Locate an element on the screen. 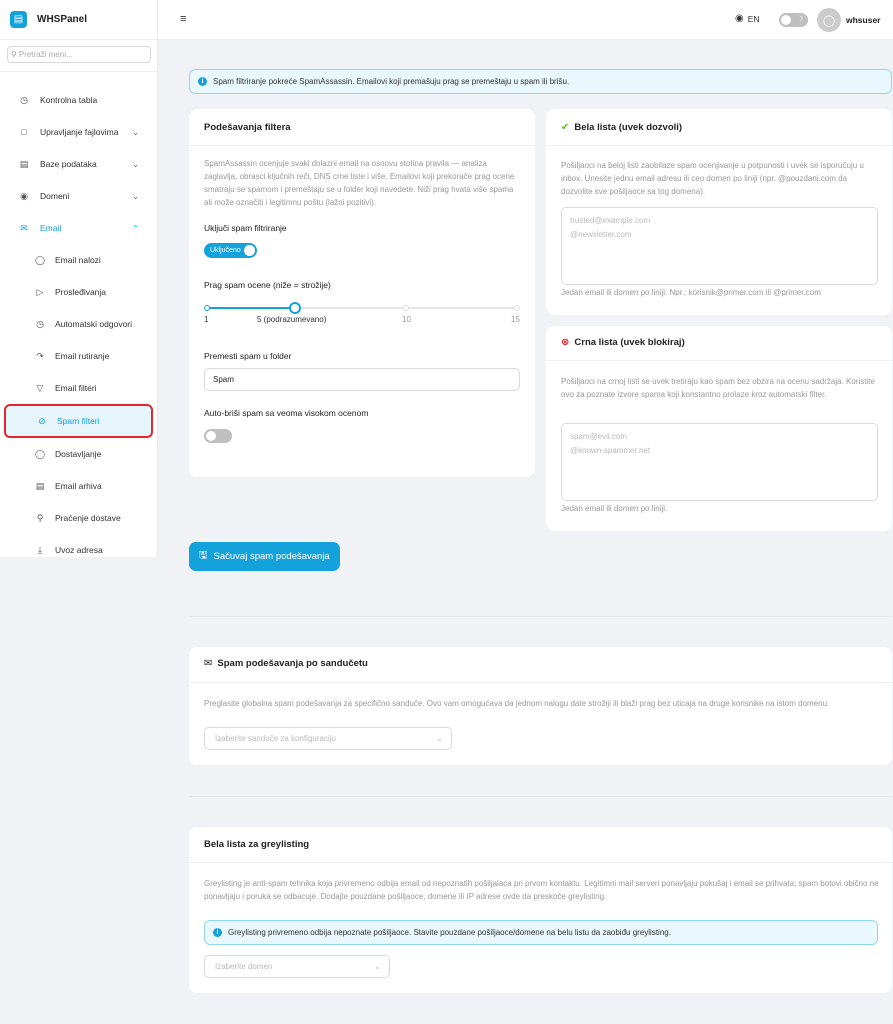  chevron-up-icon: ⌃ is located at coordinates (135, 228).